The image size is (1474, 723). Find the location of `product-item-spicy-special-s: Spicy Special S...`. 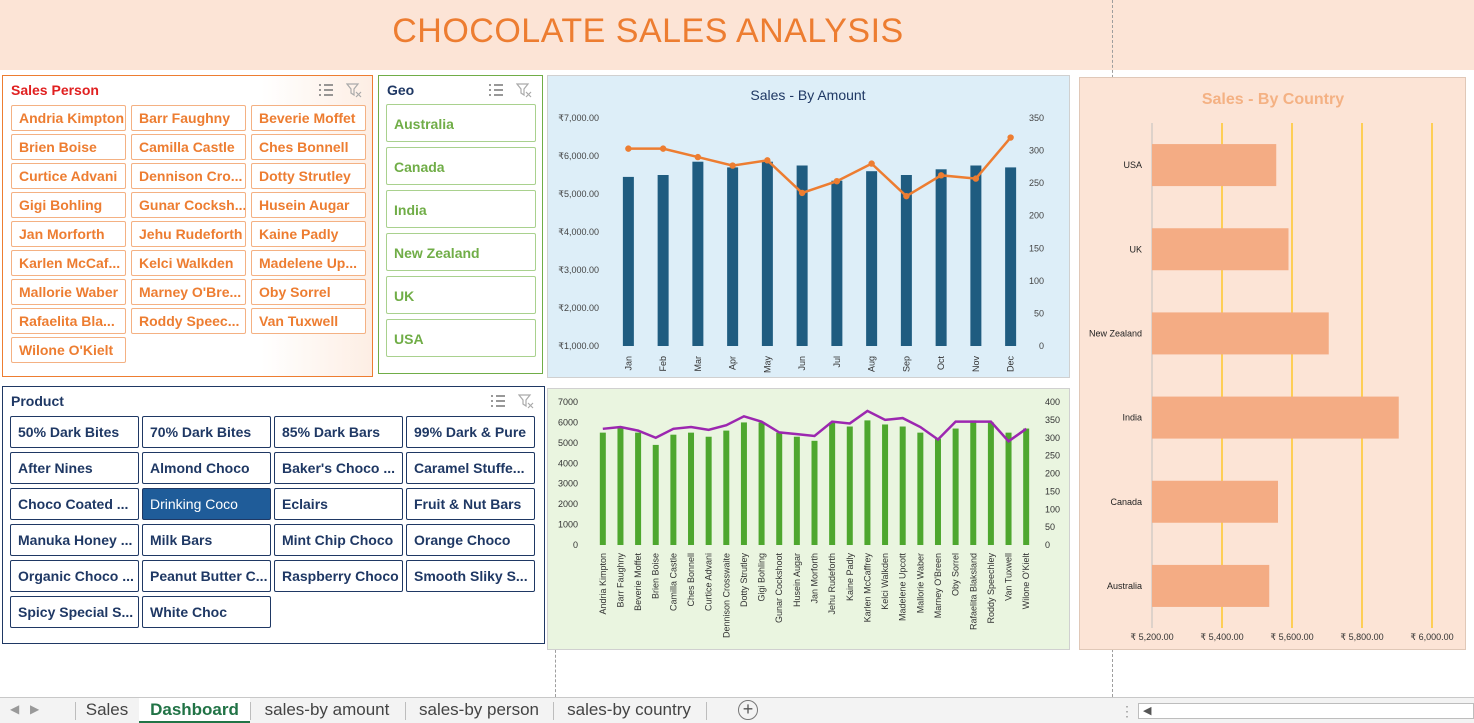

product-item-spicy-special-s: Spicy Special S... is located at coordinates (74, 612).